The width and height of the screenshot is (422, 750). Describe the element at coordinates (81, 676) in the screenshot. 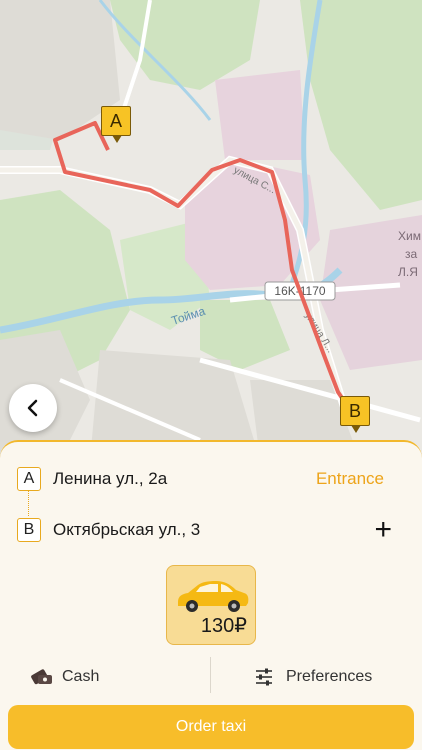

I see `payment-label: Cash` at that location.